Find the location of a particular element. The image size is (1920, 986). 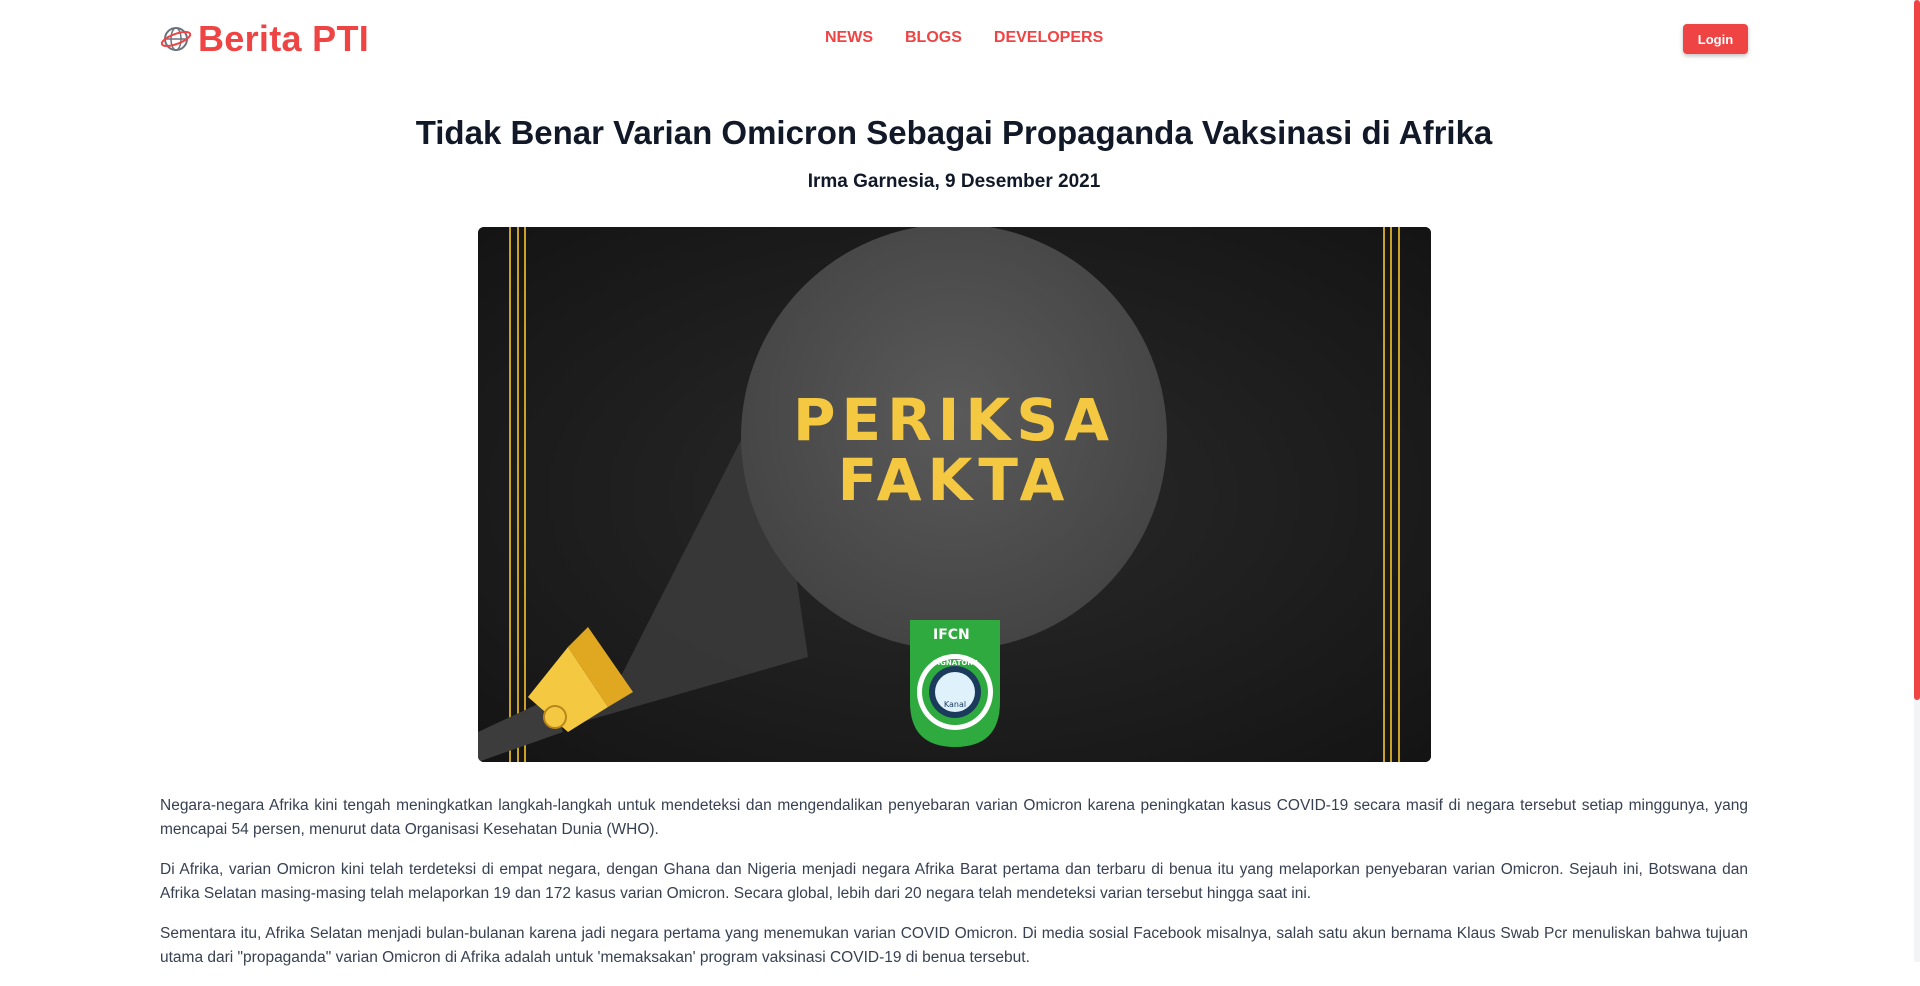

ifcn-badge-icon: IFCN SIGNATORY Kanal is located at coordinates (955, 683).